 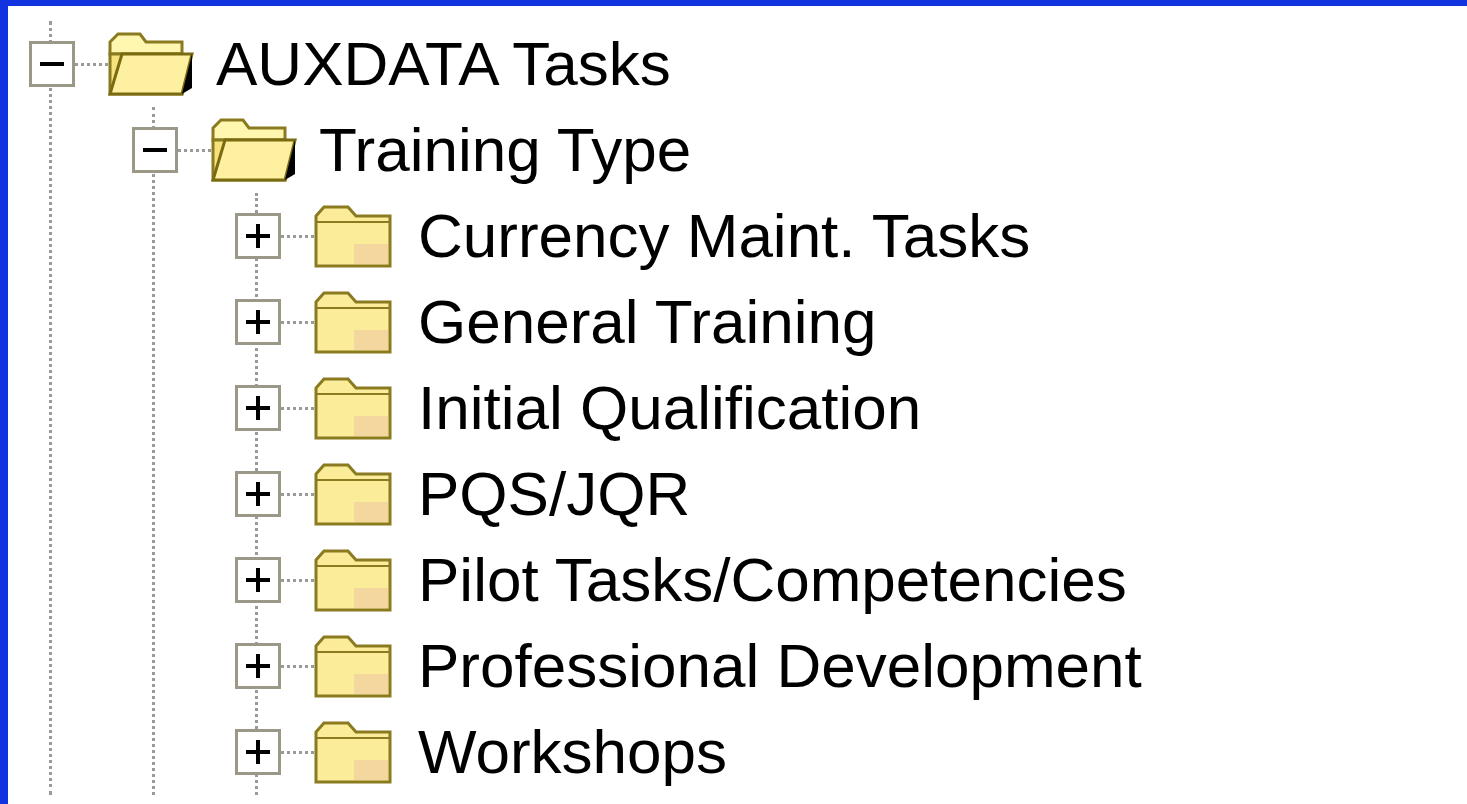 What do you see at coordinates (443, 64) in the screenshot?
I see `tree-item-label: AUXDATA Tasks` at bounding box center [443, 64].